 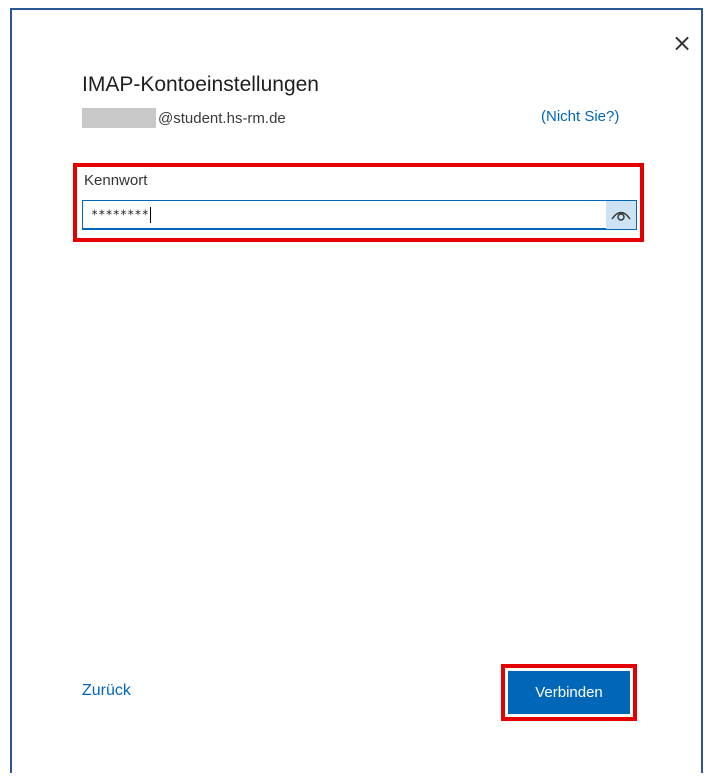 I want to click on eye-icon, so click(x=621, y=216).